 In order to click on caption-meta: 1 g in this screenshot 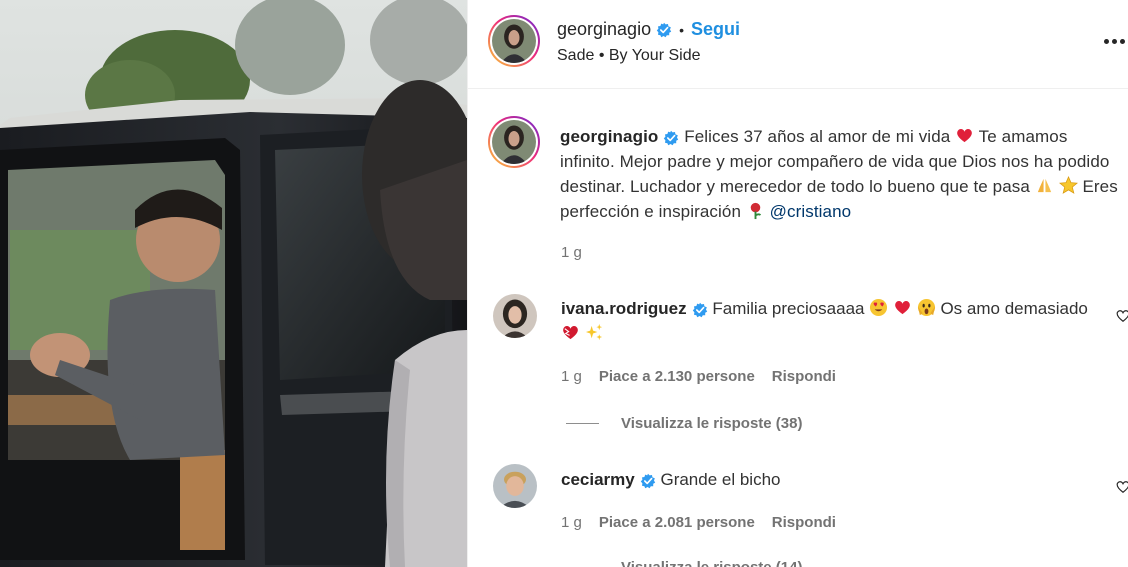, I will do `click(571, 252)`.